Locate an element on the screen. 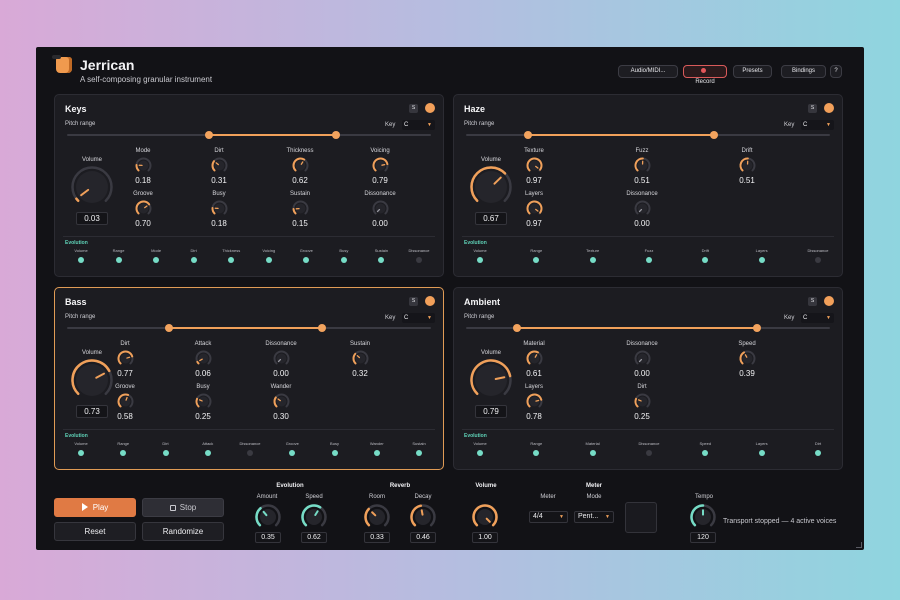  evolution-amount-knob is located at coordinates (268, 517).